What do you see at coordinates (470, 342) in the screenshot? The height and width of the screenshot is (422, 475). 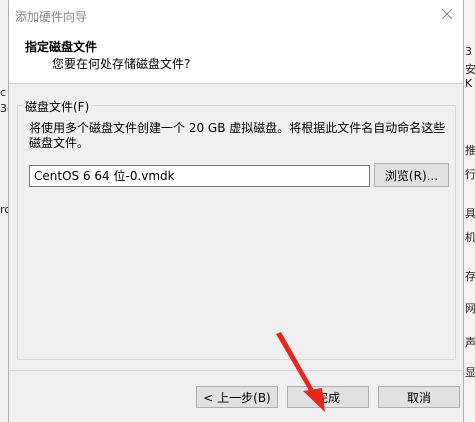 I see `bg-text-fragment: 声` at bounding box center [470, 342].